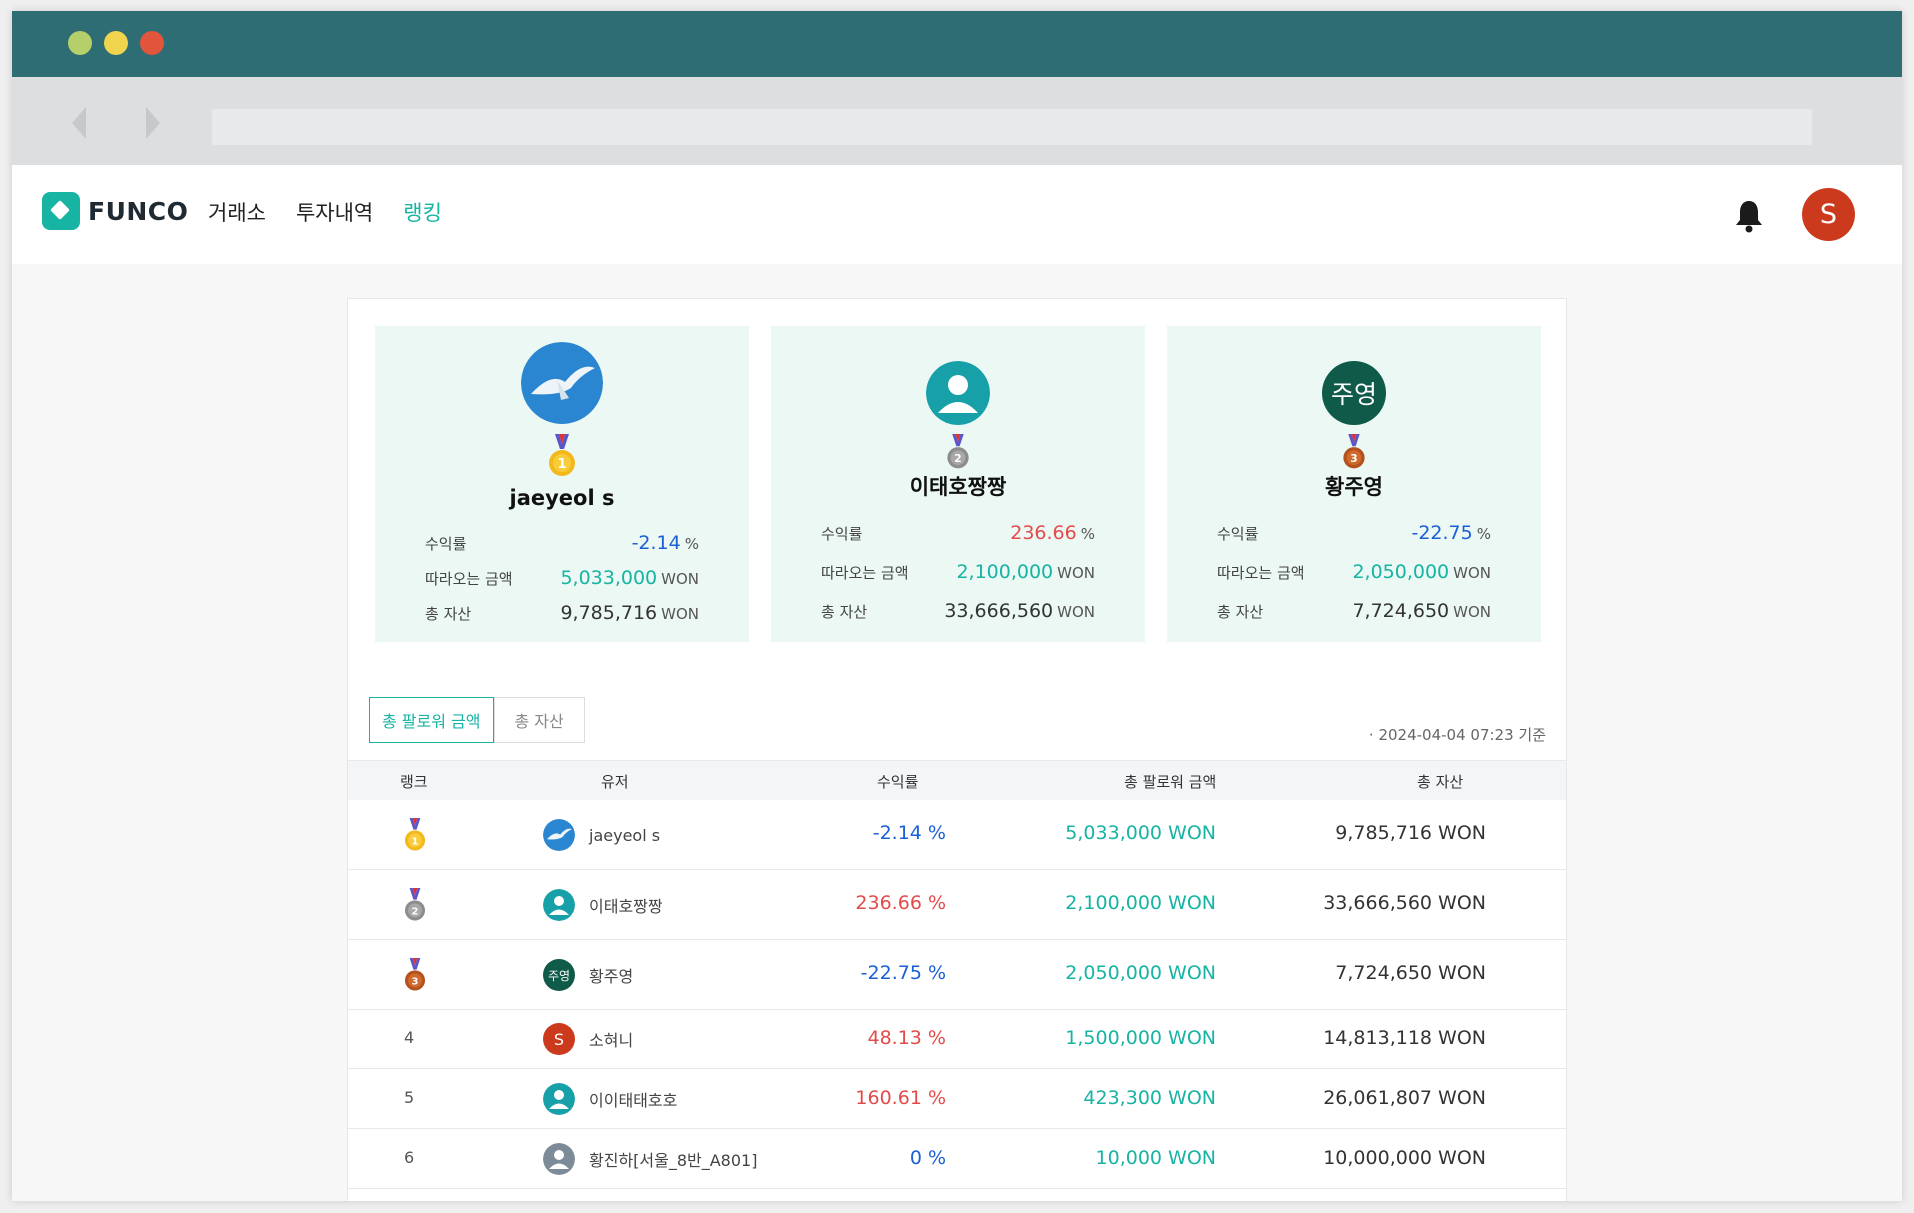 This screenshot has height=1213, width=1914. Describe the element at coordinates (237, 212) in the screenshot. I see `nav-exchange: 거래소` at that location.